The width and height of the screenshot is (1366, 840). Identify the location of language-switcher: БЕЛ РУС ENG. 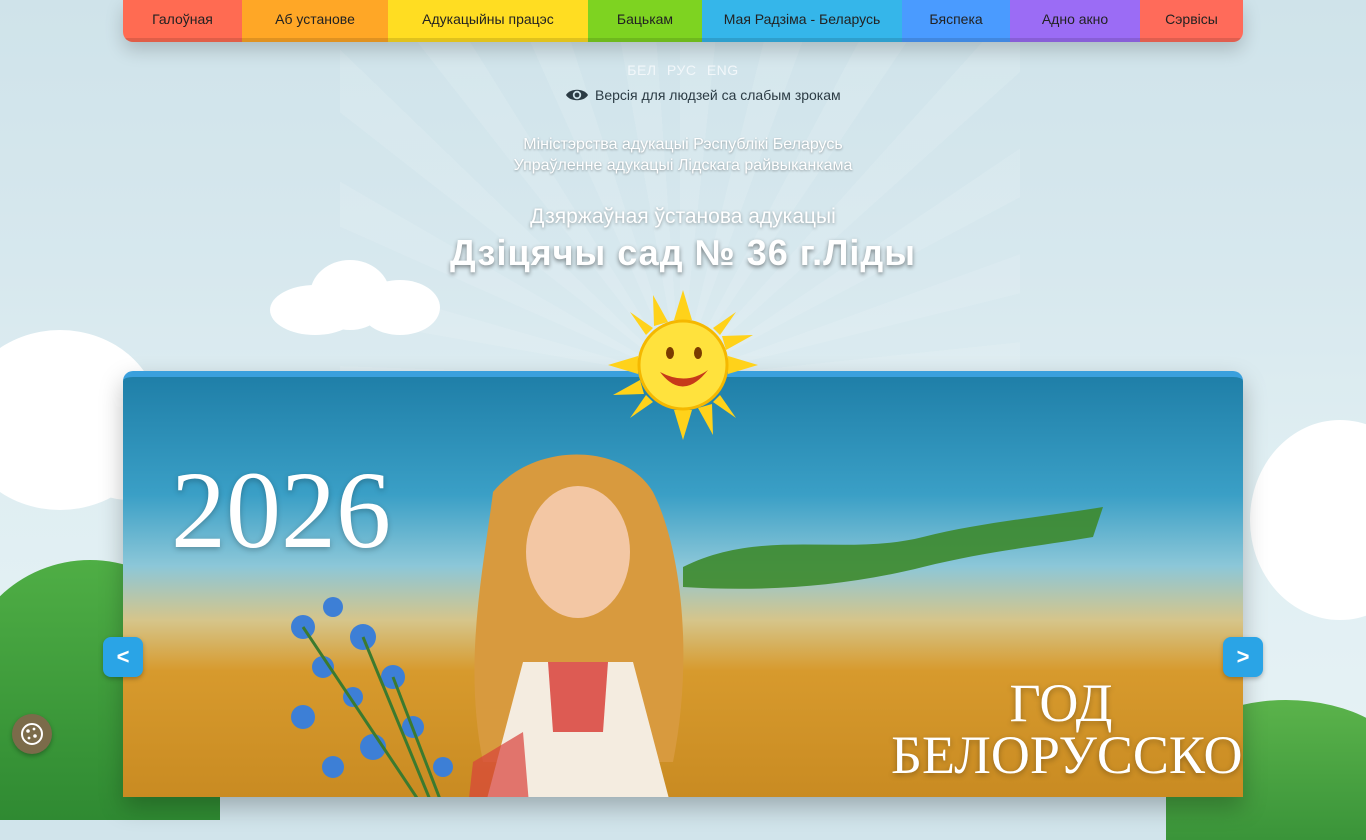
(683, 70).